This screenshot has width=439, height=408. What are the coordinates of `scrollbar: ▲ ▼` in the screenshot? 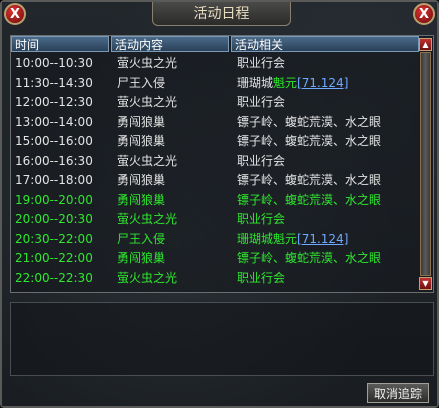 It's located at (425, 164).